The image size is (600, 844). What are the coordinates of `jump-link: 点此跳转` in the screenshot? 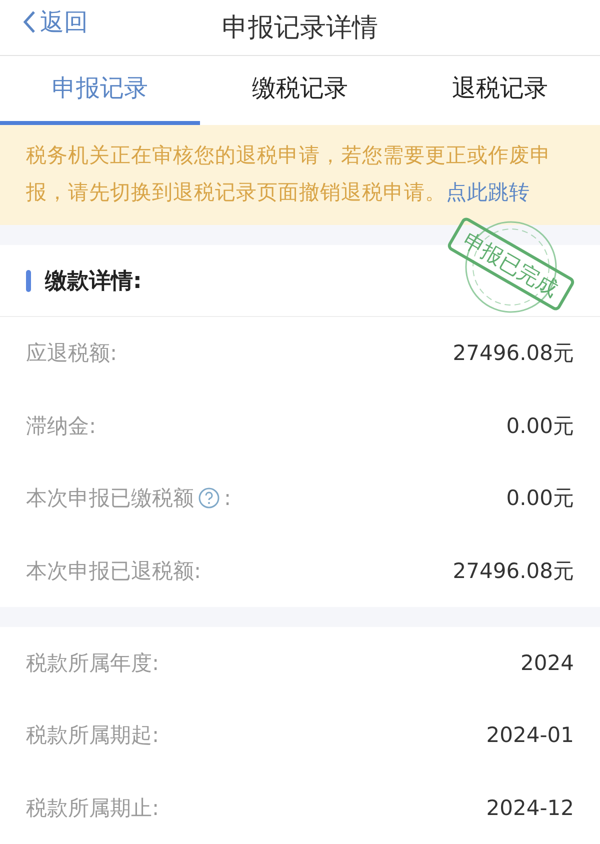 It's located at (488, 192).